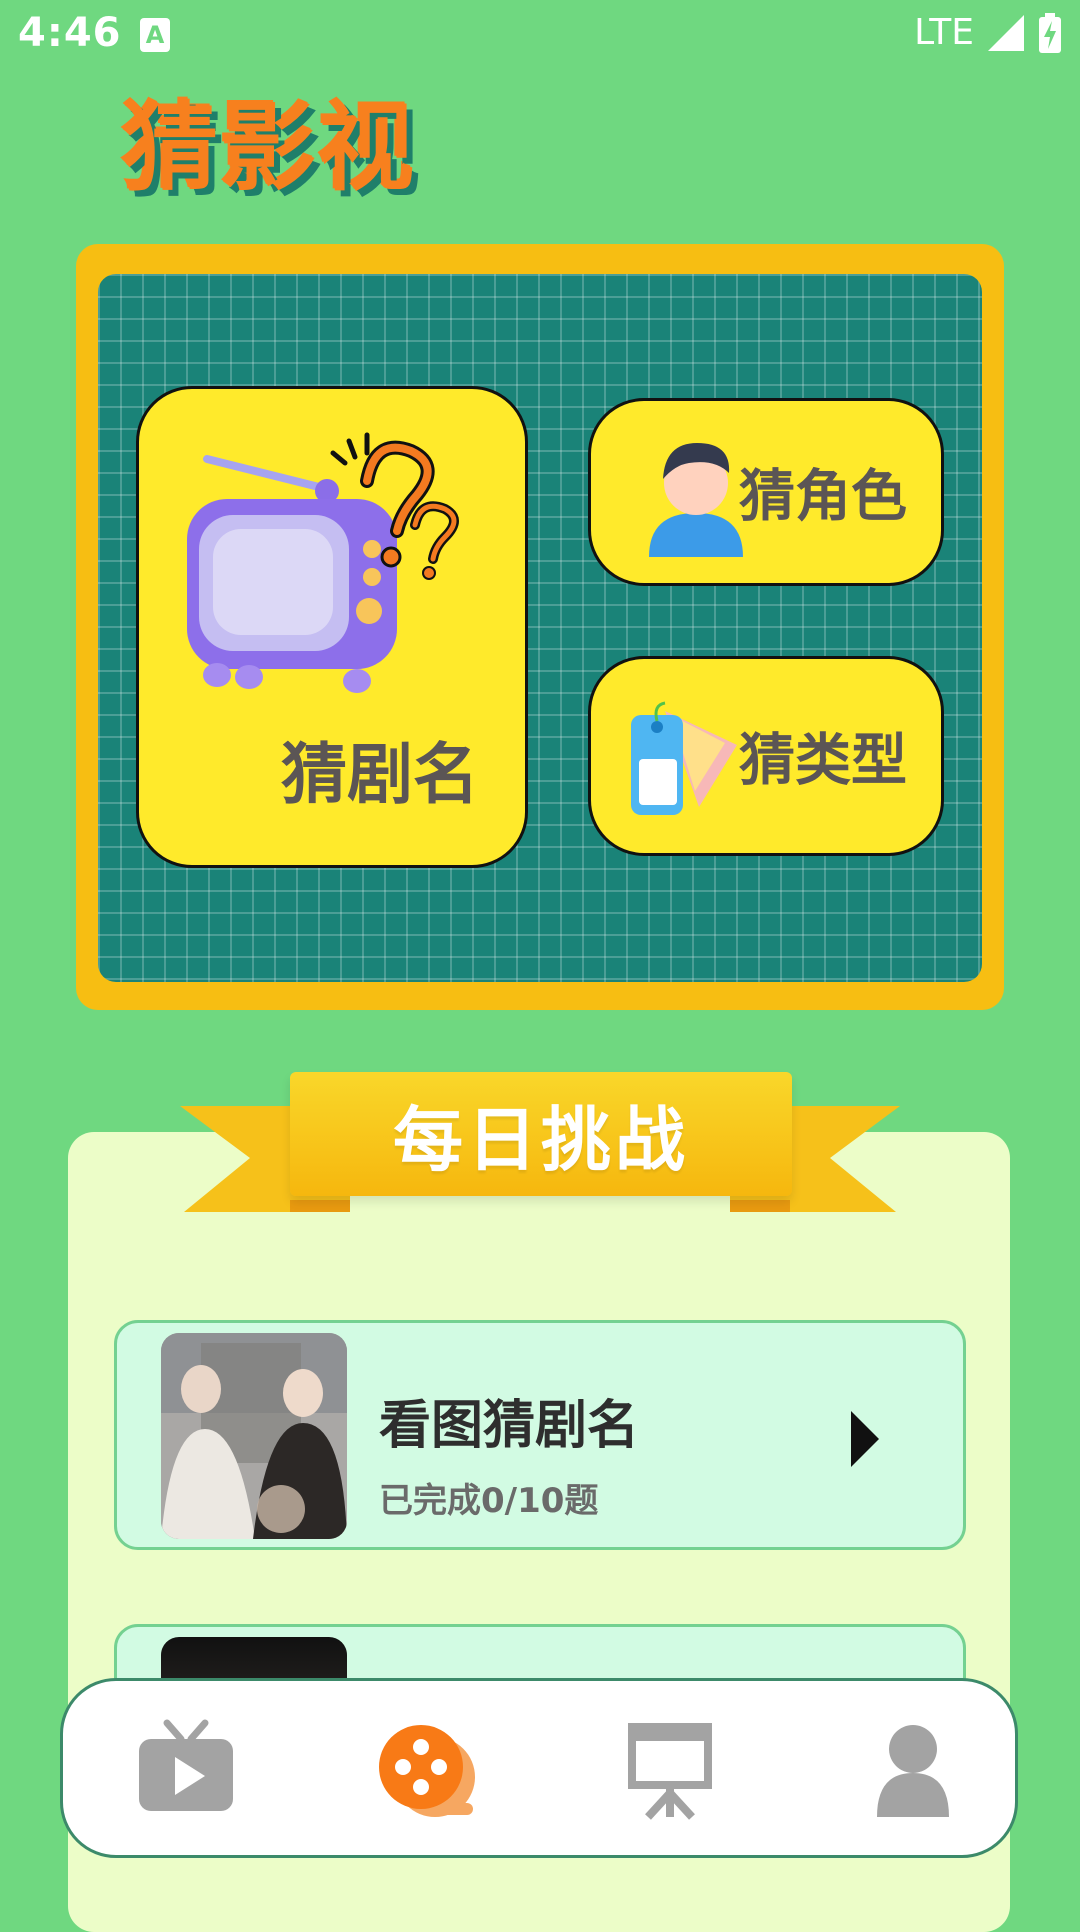  What do you see at coordinates (913, 1771) in the screenshot?
I see `user-icon` at bounding box center [913, 1771].